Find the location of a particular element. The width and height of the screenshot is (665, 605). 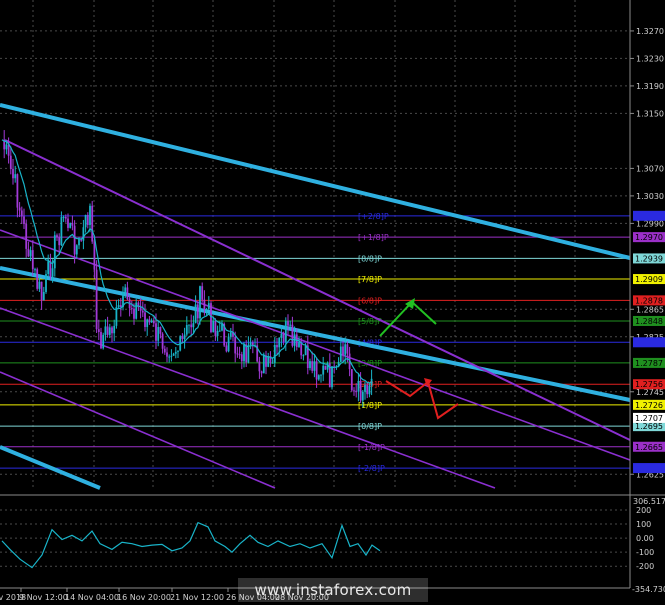

price-tick-label: 1.3070 is located at coordinates (650, 168).